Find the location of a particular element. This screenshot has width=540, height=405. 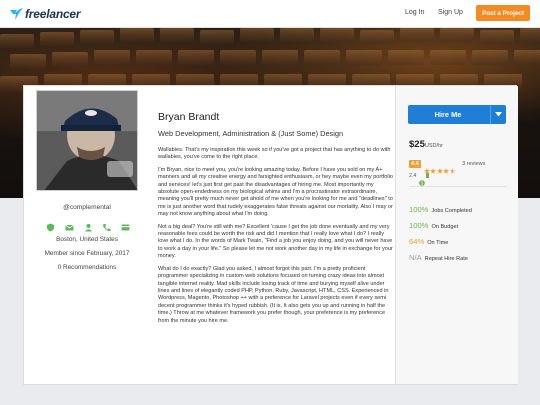

reviews-count: 3 reviews is located at coordinates (473, 164).